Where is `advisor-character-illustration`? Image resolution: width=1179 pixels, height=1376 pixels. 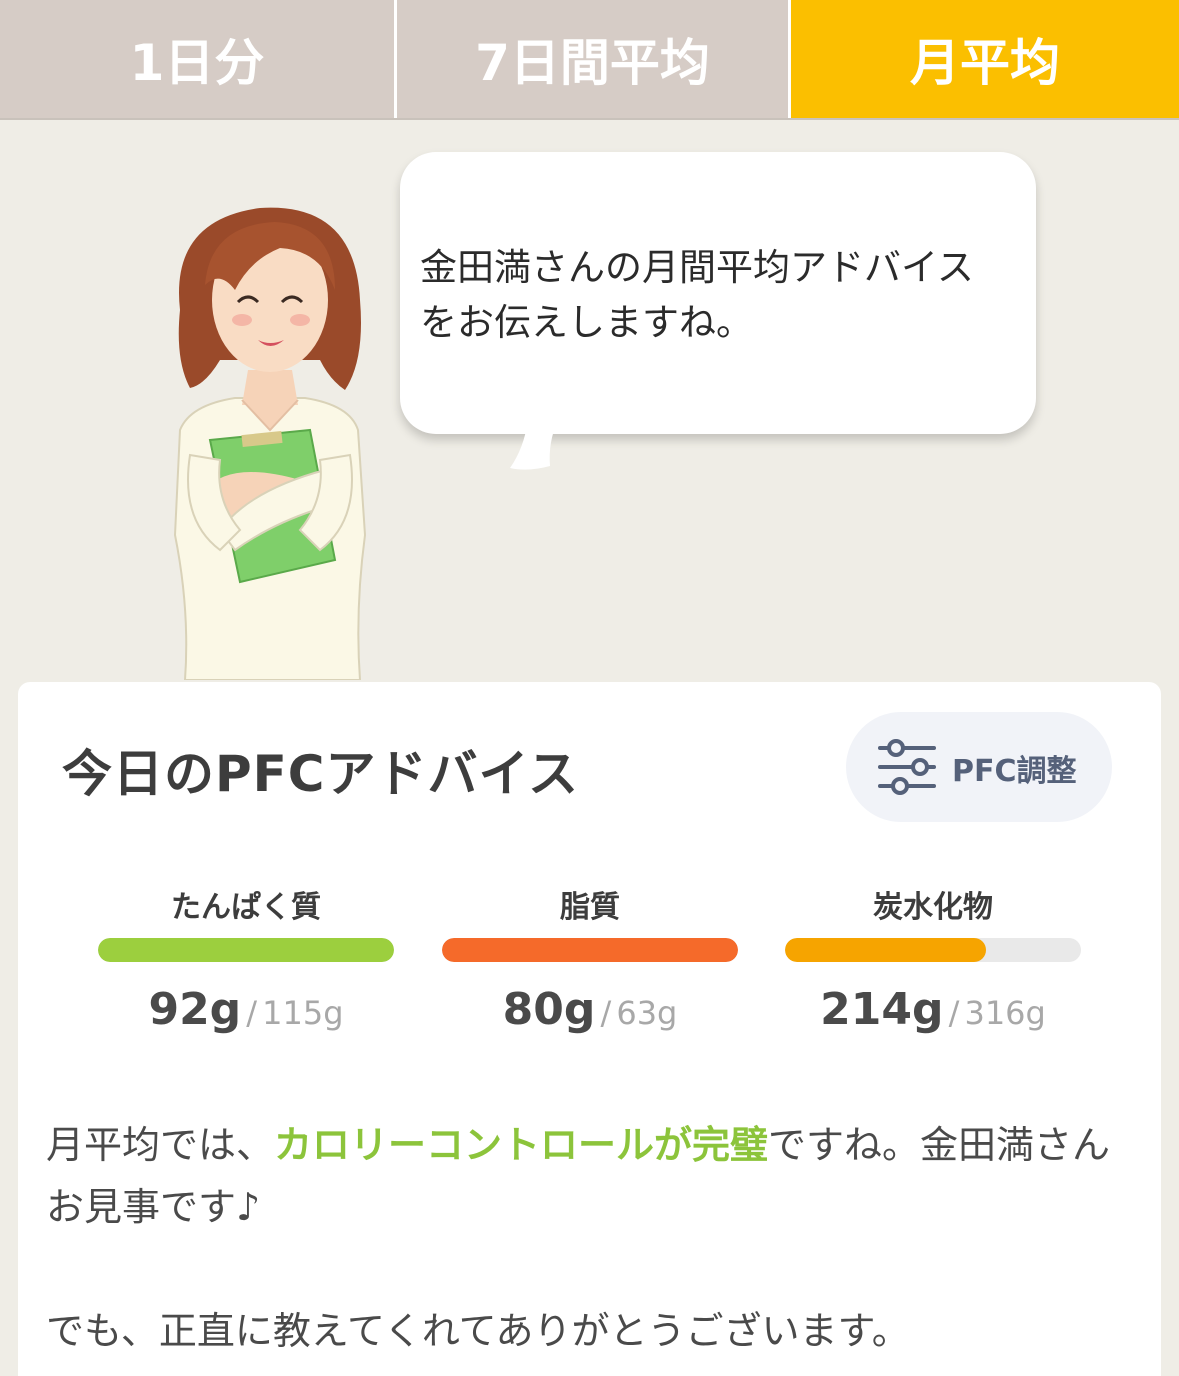
advisor-character-illustration is located at coordinates (270, 443).